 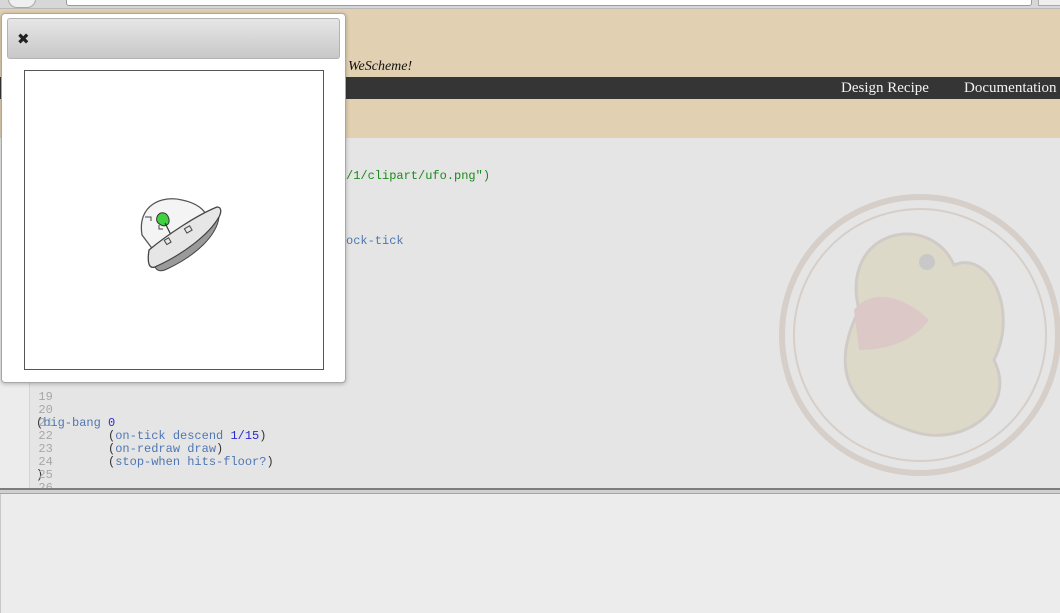 What do you see at coordinates (418, 176) in the screenshot?
I see `code-fragment-string: /1/clipart/ufo.png")` at bounding box center [418, 176].